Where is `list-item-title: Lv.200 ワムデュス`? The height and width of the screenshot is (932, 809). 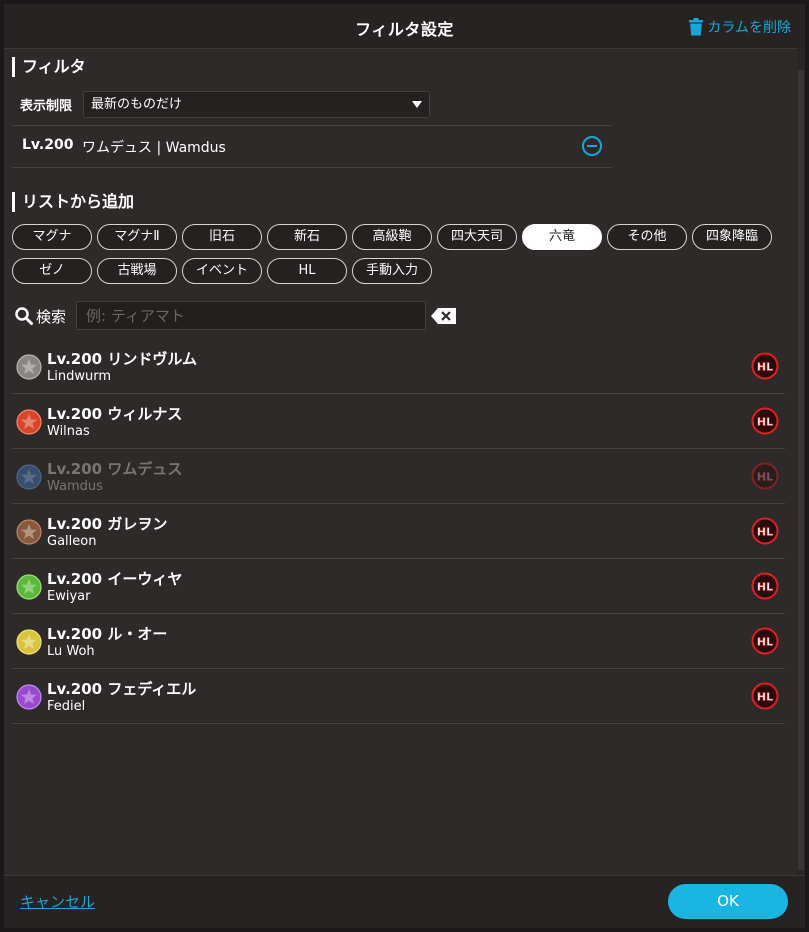 list-item-title: Lv.200 ワムデュス is located at coordinates (115, 469).